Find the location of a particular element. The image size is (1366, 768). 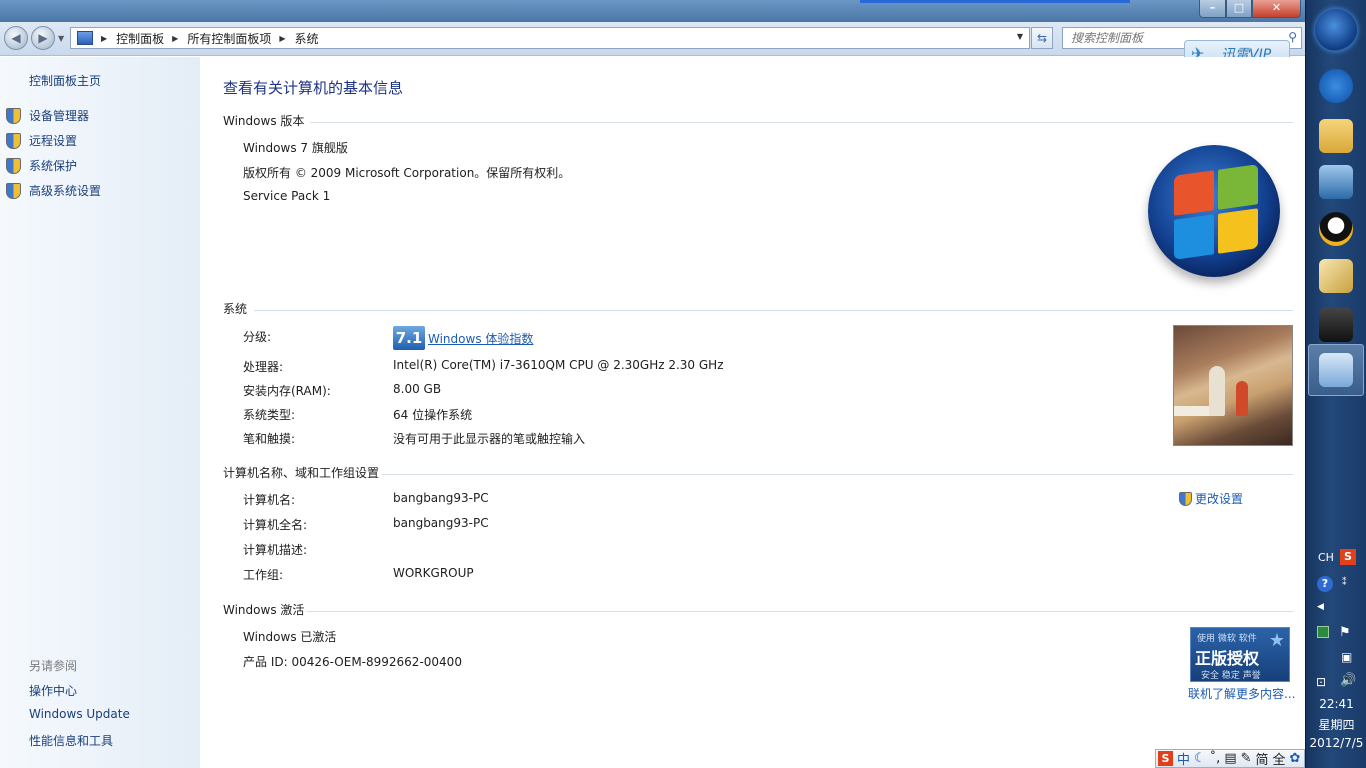

ime-simplified: 简 is located at coordinates (1262, 758).